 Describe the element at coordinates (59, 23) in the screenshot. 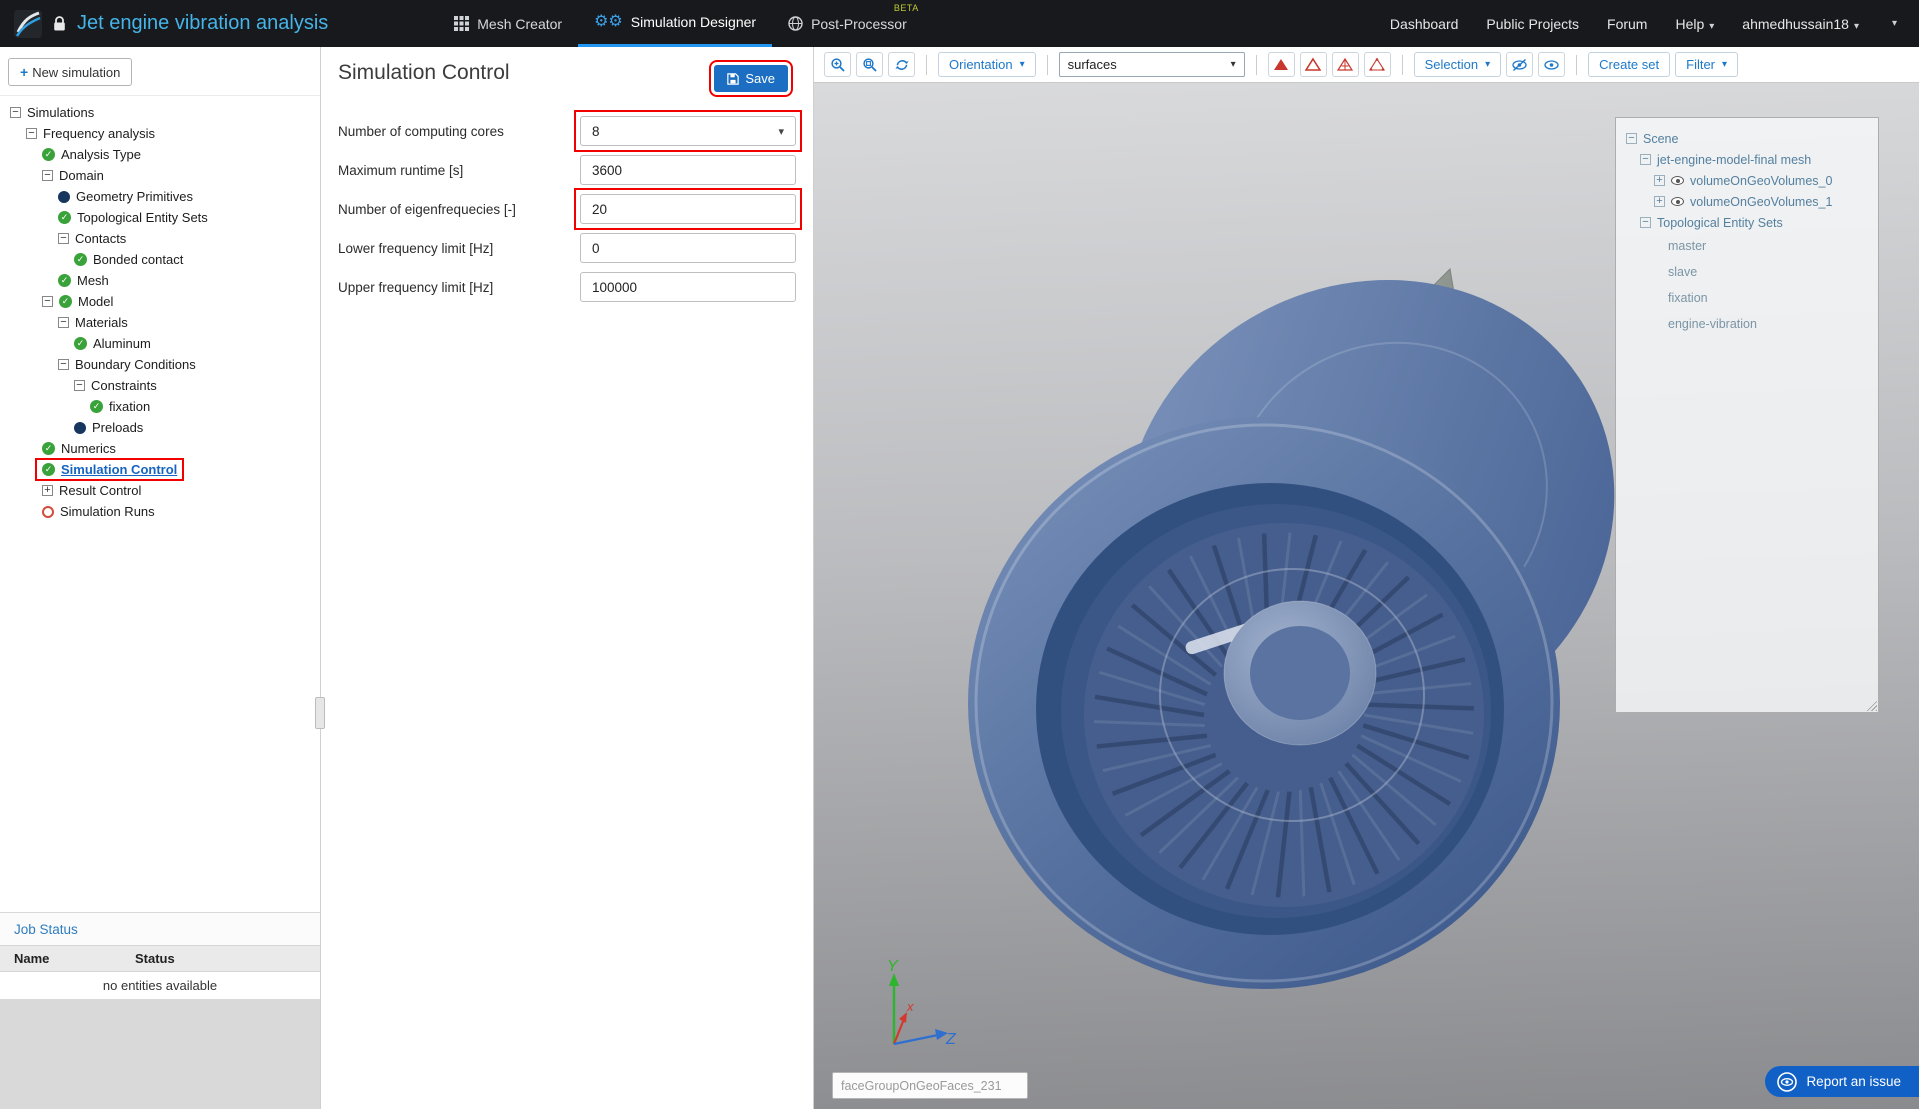

I see `lock-icon` at that location.